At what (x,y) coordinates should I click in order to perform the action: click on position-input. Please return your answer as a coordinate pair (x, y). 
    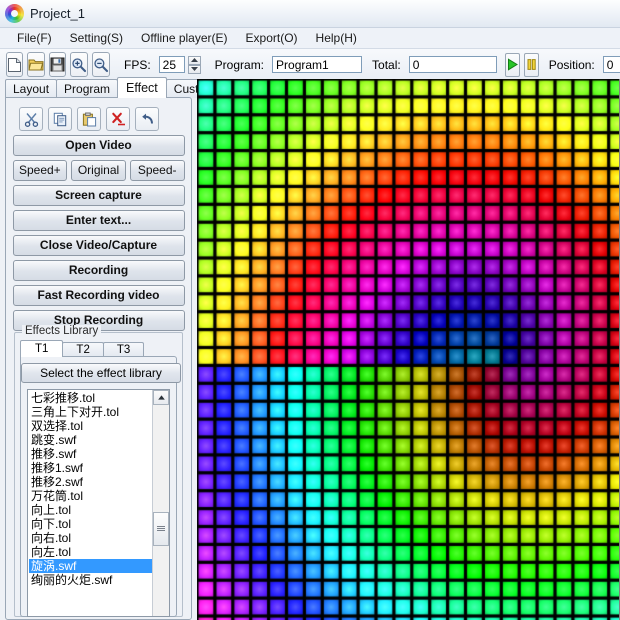
    Looking at the image, I should click on (611, 64).